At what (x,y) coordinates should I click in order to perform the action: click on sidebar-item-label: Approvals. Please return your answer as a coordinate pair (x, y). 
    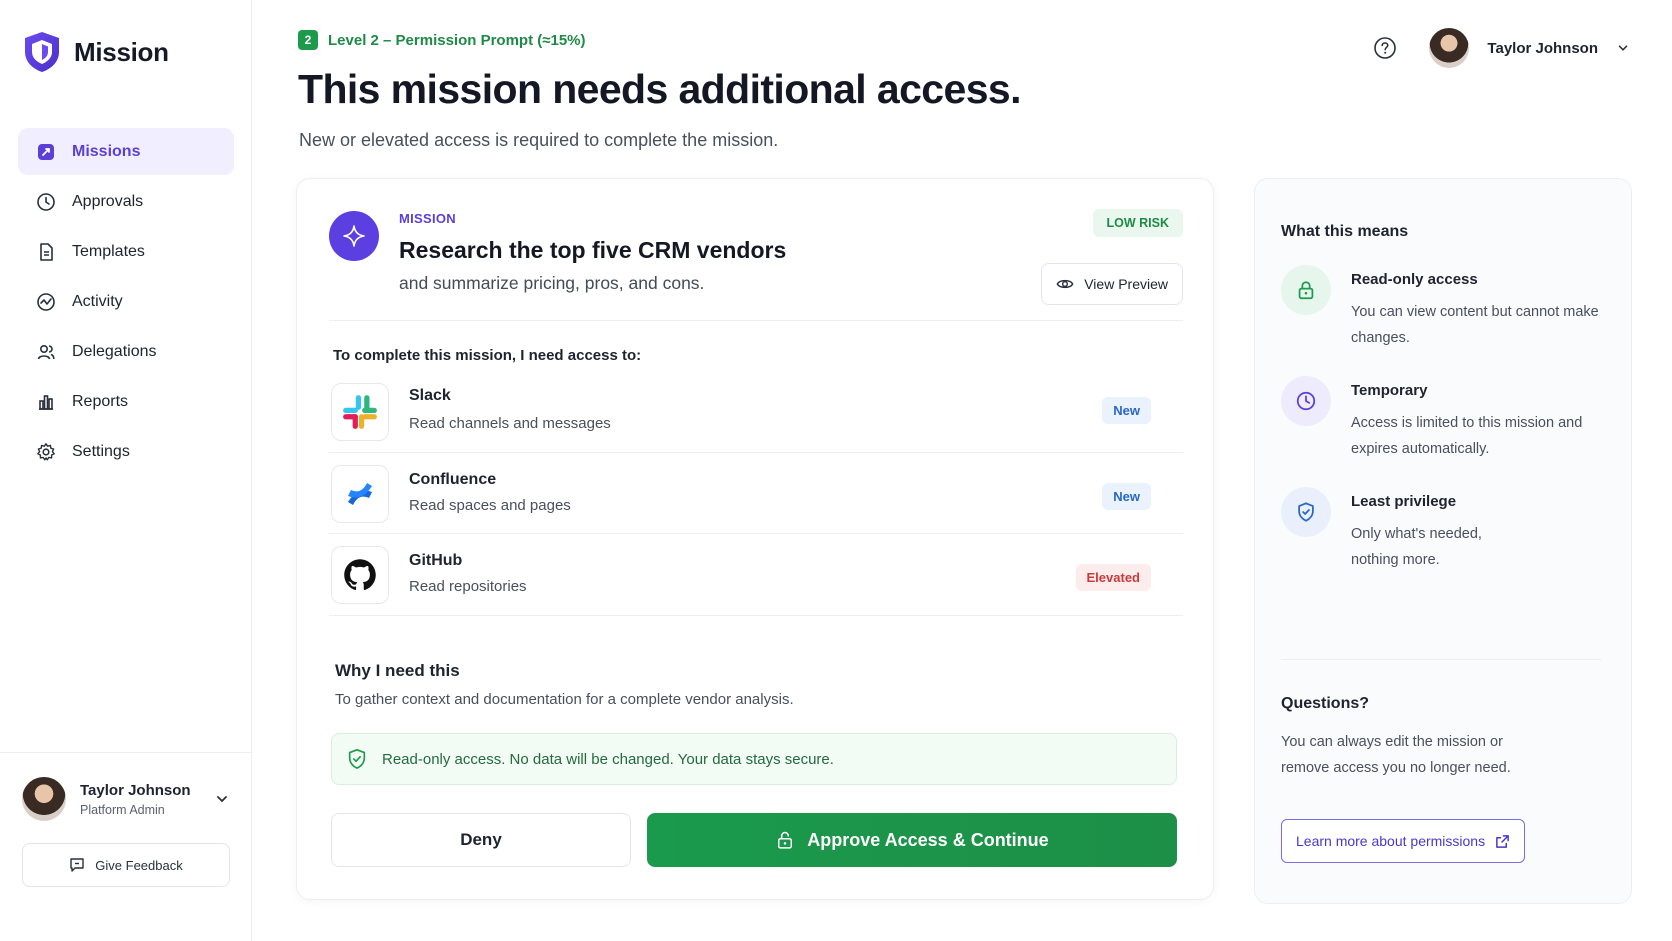
    Looking at the image, I should click on (108, 201).